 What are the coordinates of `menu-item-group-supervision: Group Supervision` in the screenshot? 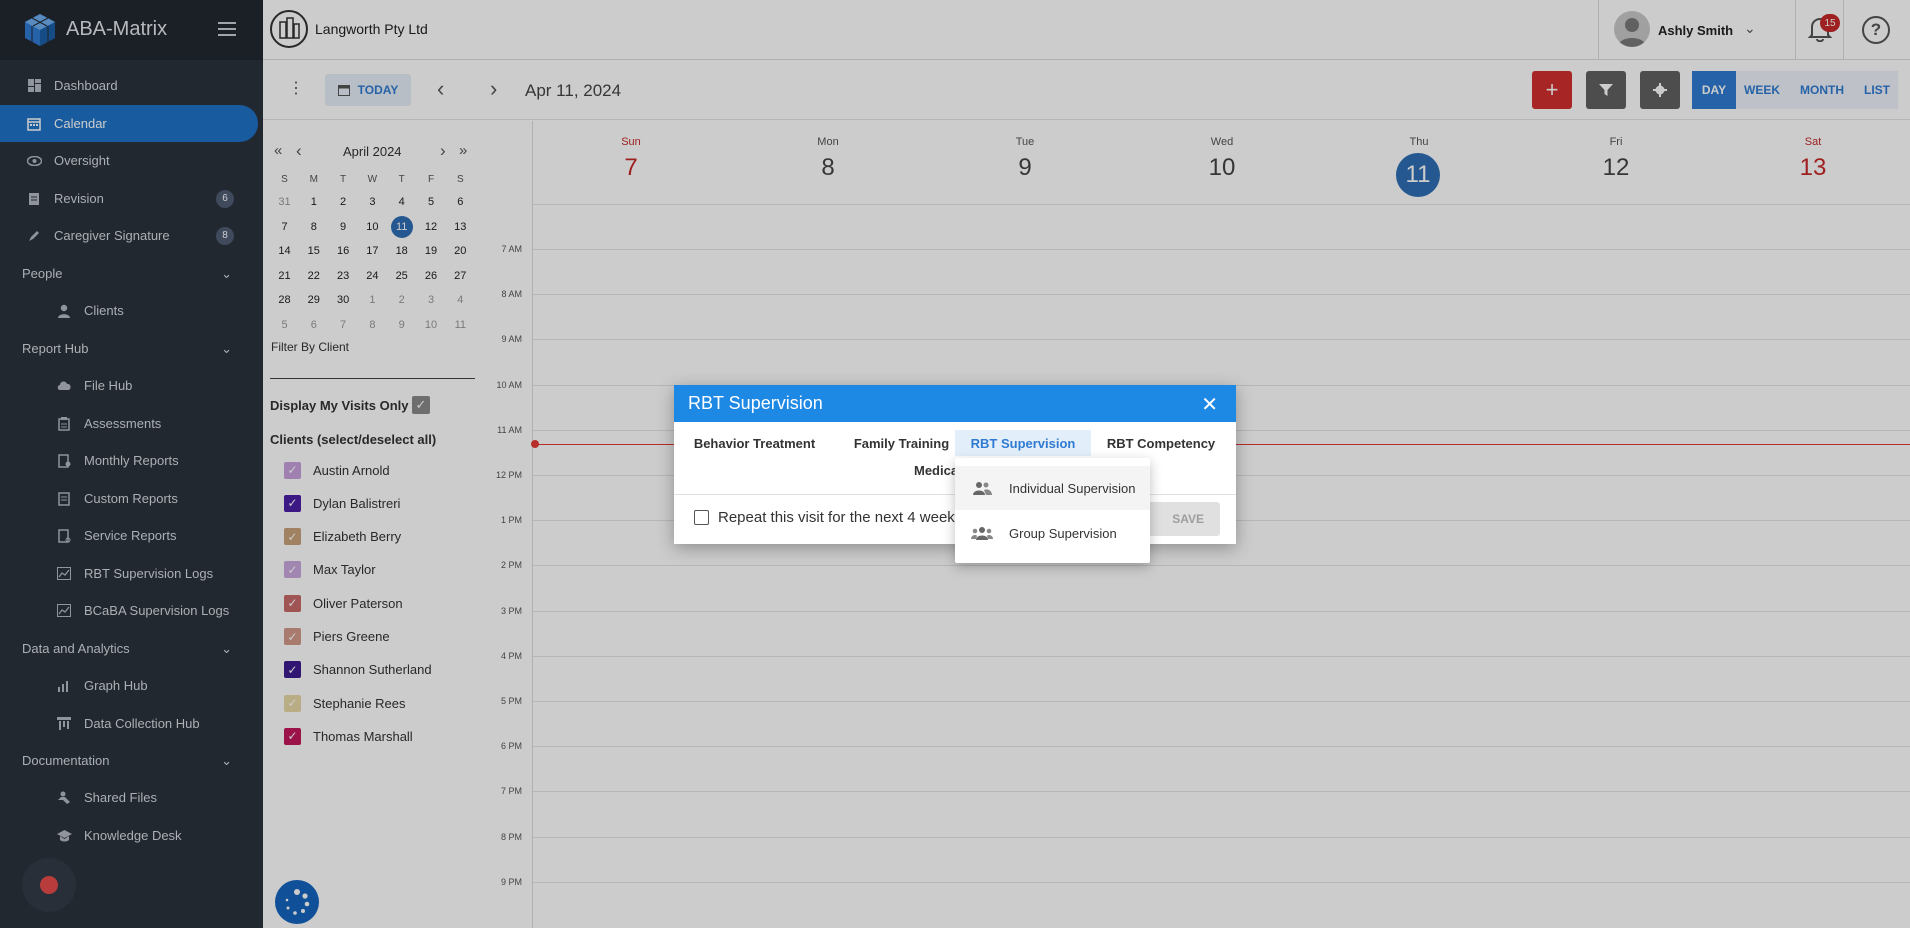 It's located at (1052, 533).